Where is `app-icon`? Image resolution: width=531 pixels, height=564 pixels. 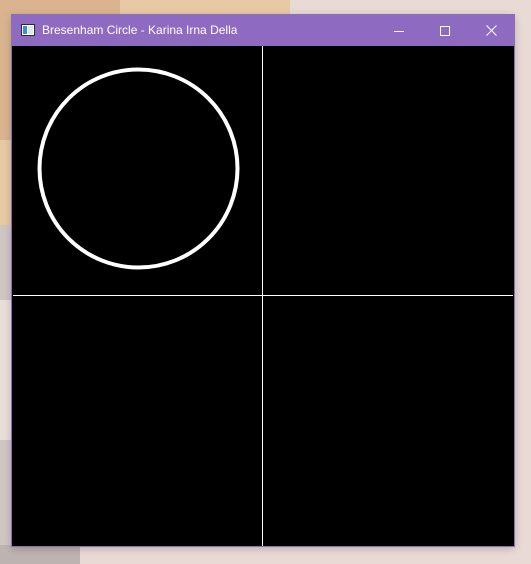
app-icon is located at coordinates (28, 30).